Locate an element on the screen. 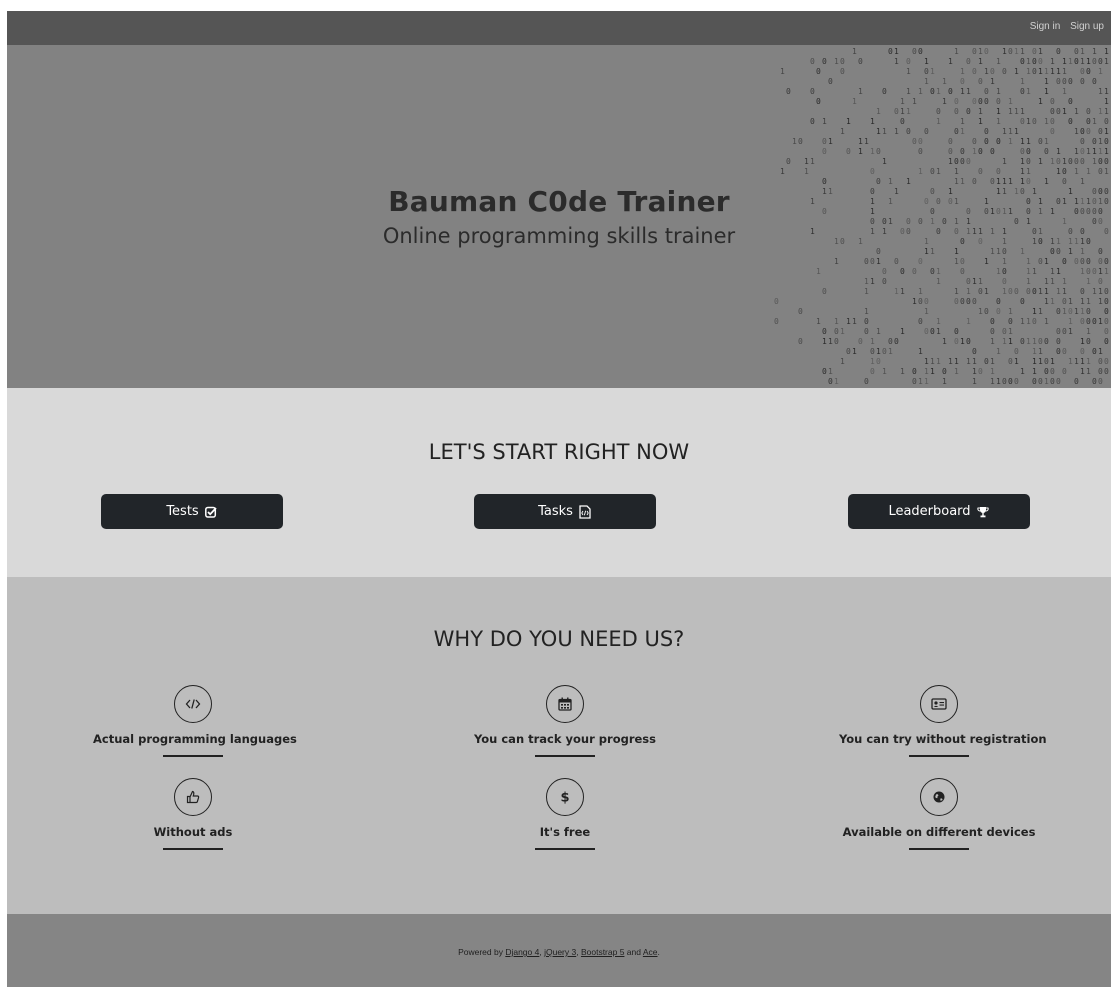  django-link: Django 4 is located at coordinates (522, 952).